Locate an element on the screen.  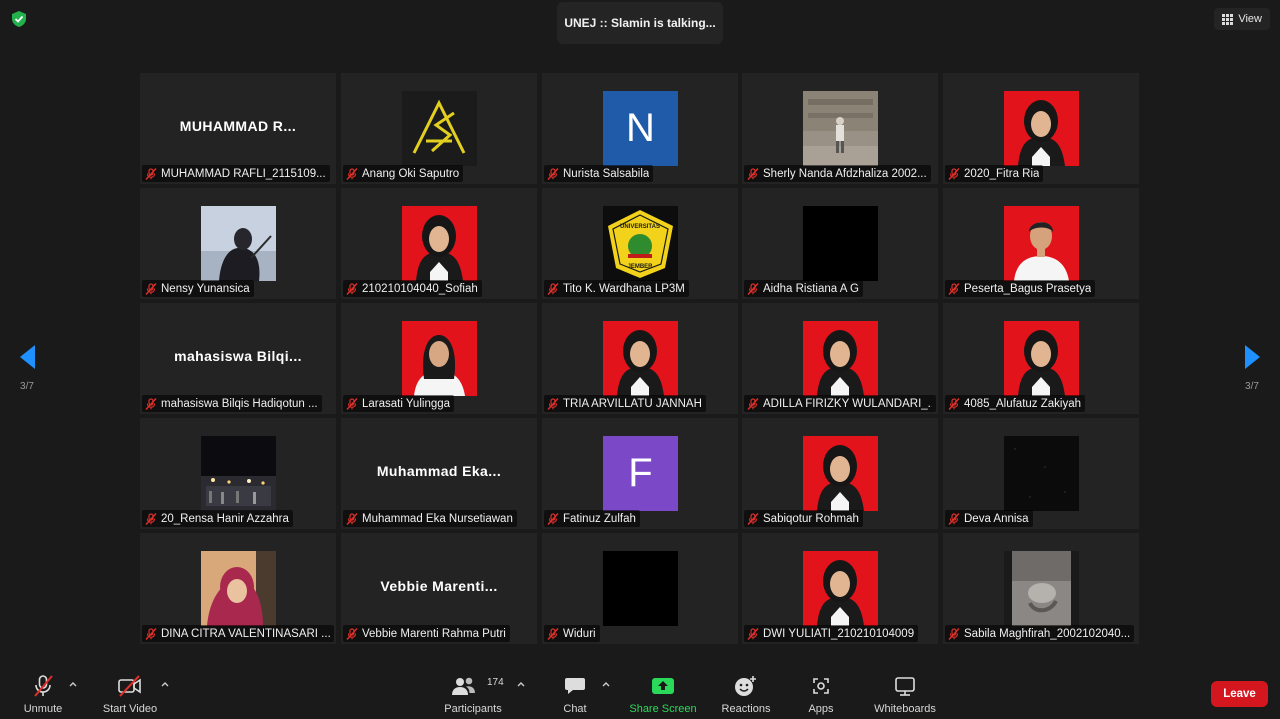
participant-tile: Sabiqotur Rohmah is located at coordinates (840, 473).